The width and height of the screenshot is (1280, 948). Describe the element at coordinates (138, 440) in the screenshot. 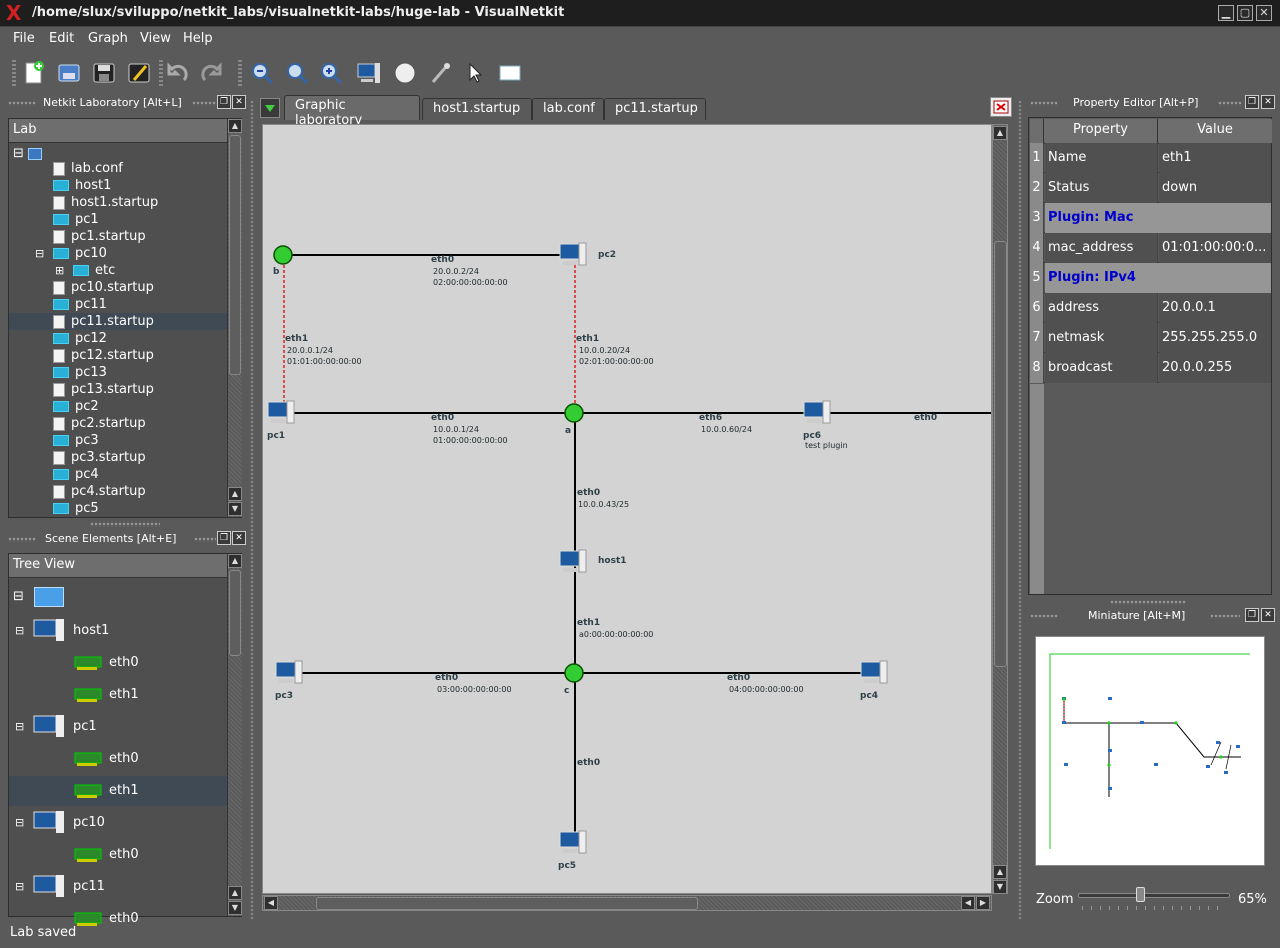

I see `lab-tree-item: pc3` at that location.